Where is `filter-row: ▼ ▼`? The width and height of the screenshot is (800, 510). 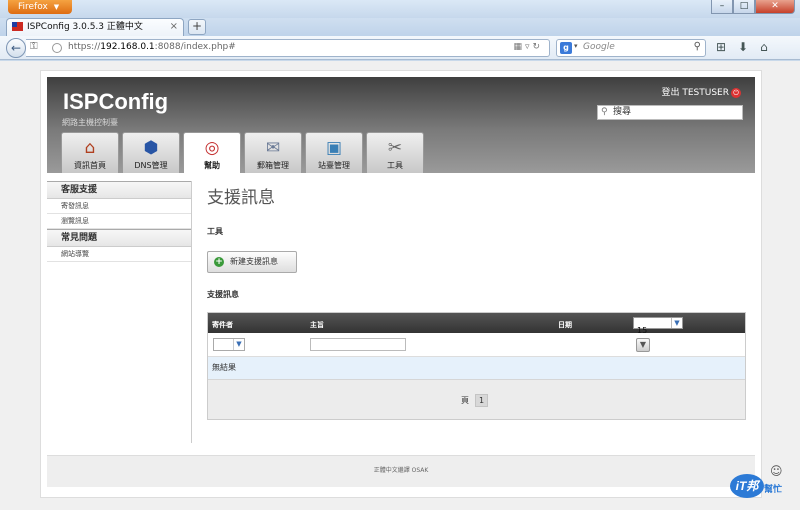
filter-row: ▼ ▼ is located at coordinates (476, 345).